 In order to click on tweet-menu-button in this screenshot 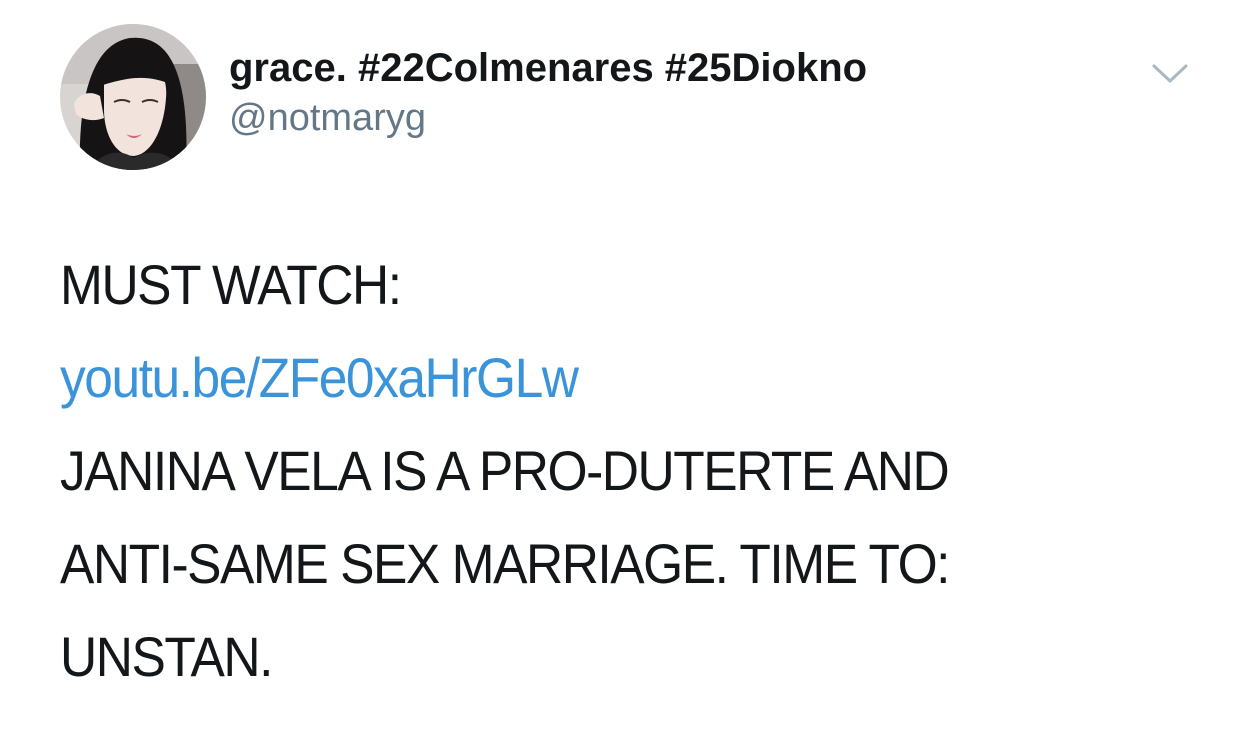, I will do `click(1170, 74)`.